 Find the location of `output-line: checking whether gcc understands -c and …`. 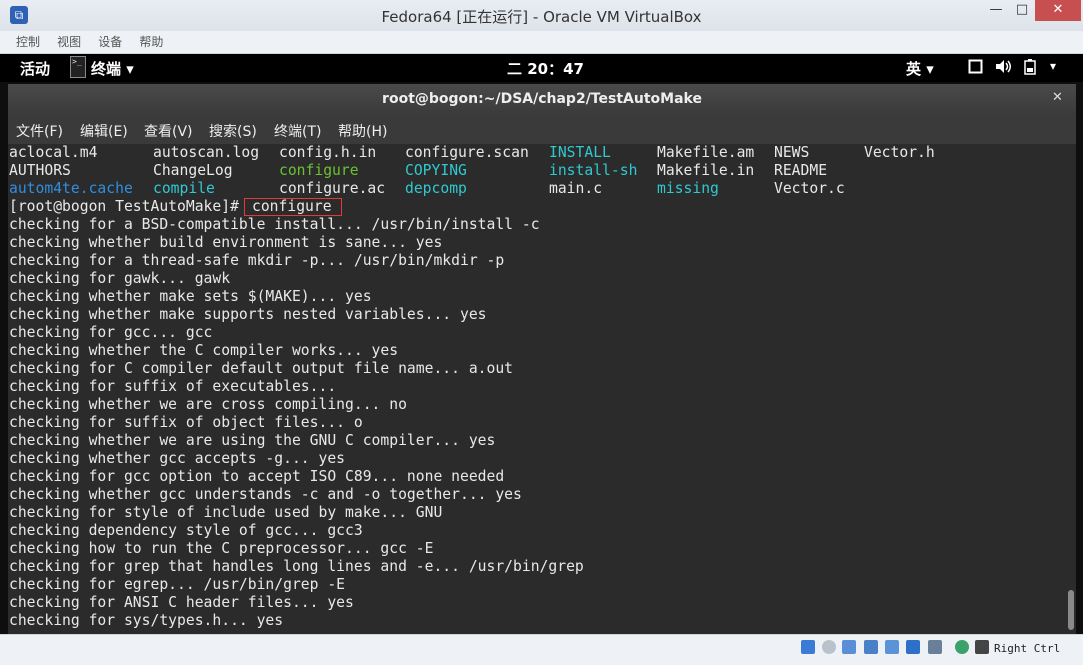

output-line: checking whether gcc understands -c and … is located at coordinates (265, 494).